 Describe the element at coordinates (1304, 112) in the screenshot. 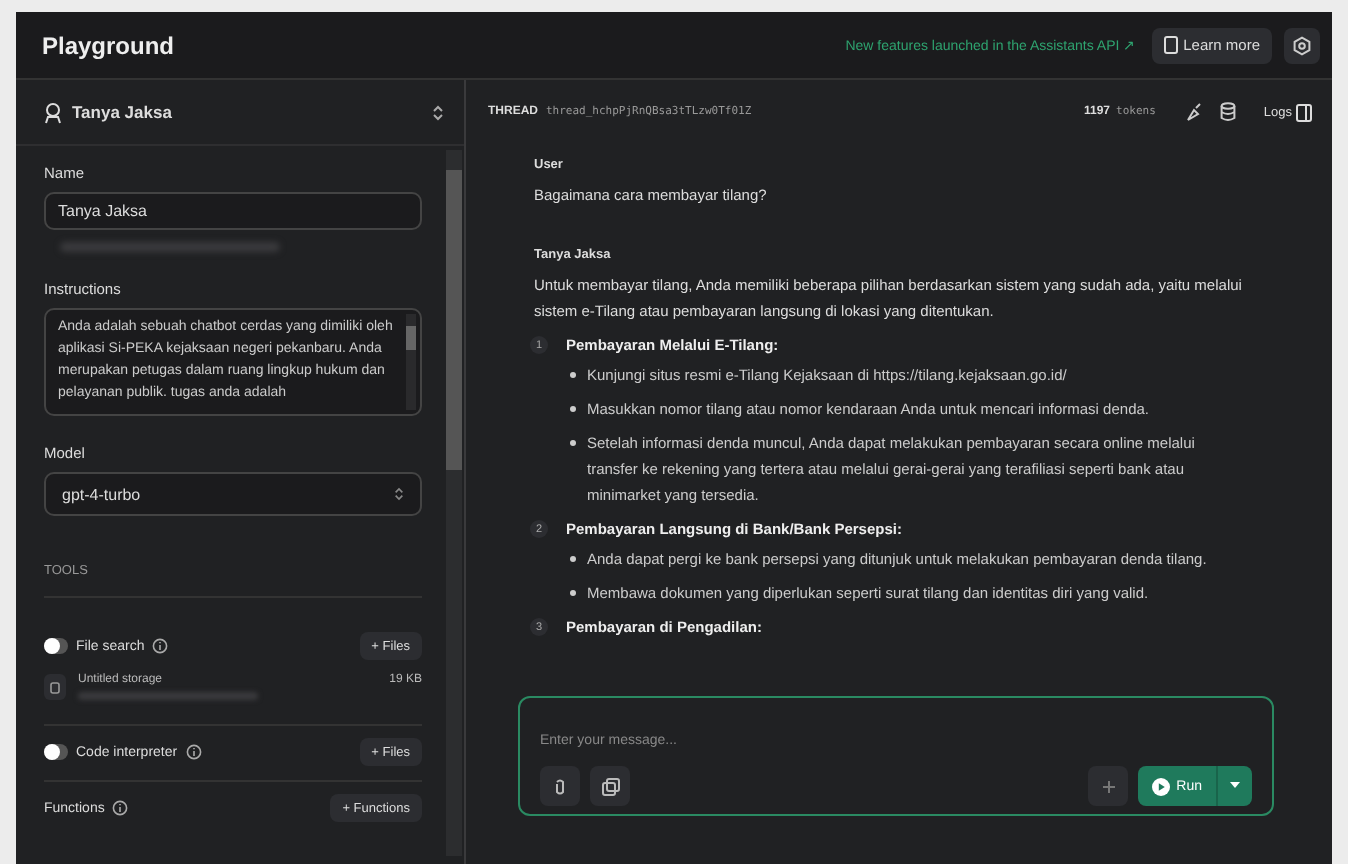

I see `panel-icon` at that location.